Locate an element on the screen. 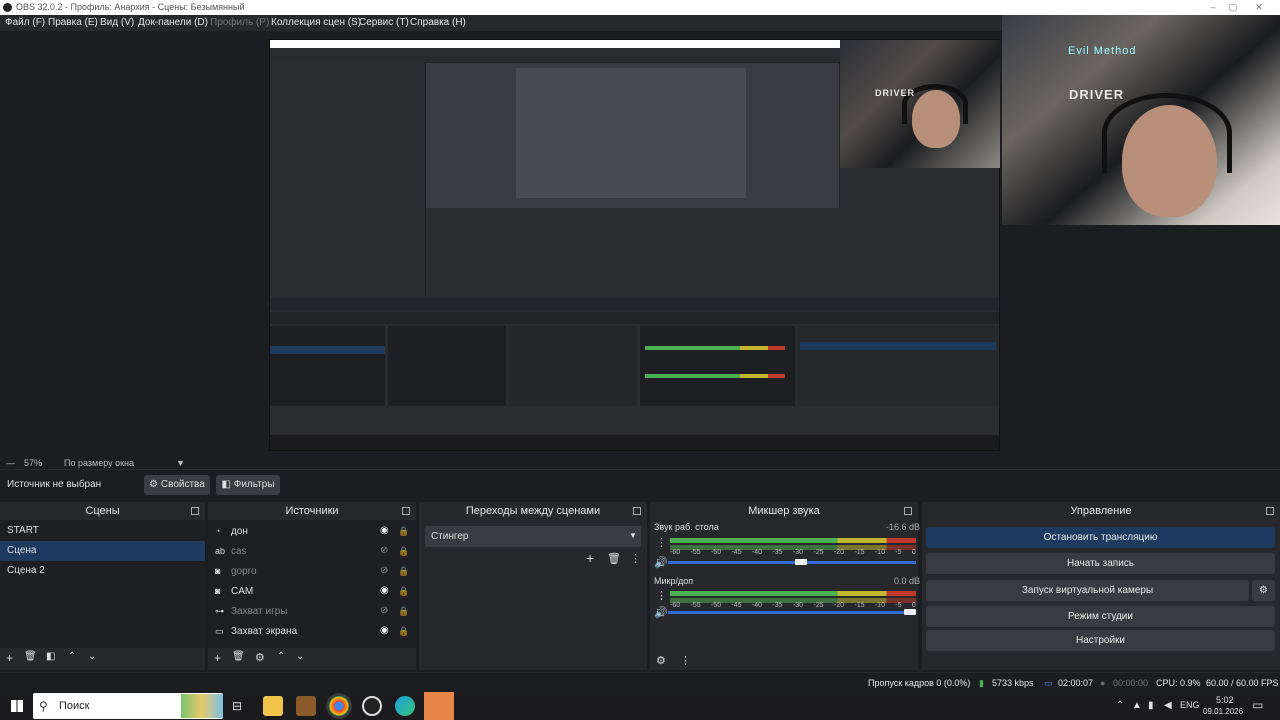 The width and height of the screenshot is (1280, 720). maximize-icon: ▢ is located at coordinates (1233, 7).